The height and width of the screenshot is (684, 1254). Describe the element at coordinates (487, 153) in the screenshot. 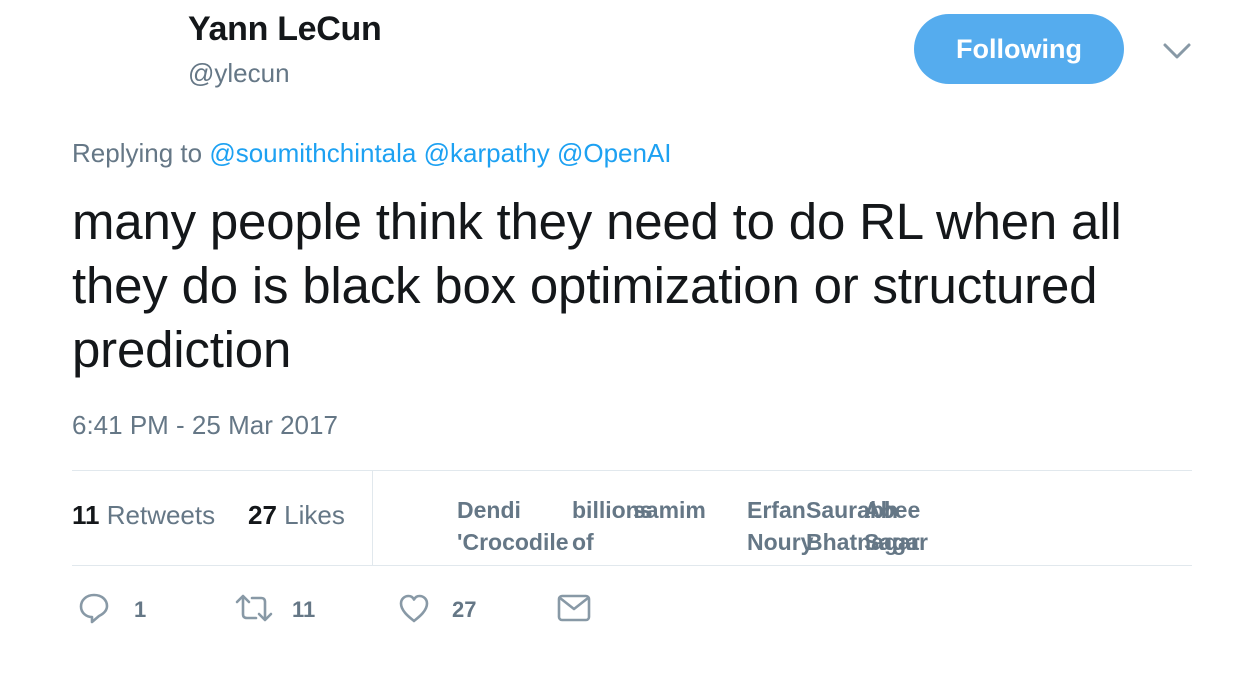

I see `mention-link: @karpathy` at that location.